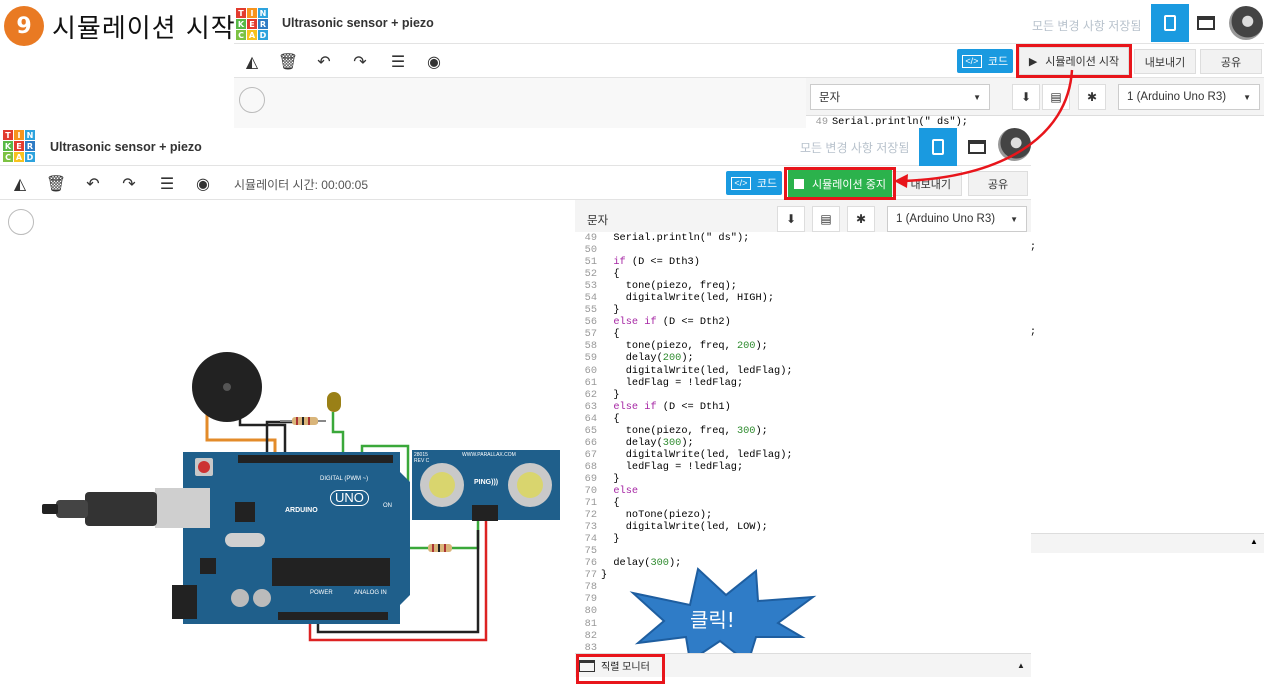 The image size is (1264, 685). Describe the element at coordinates (252, 35) in the screenshot. I see `logo-letter: A` at that location.